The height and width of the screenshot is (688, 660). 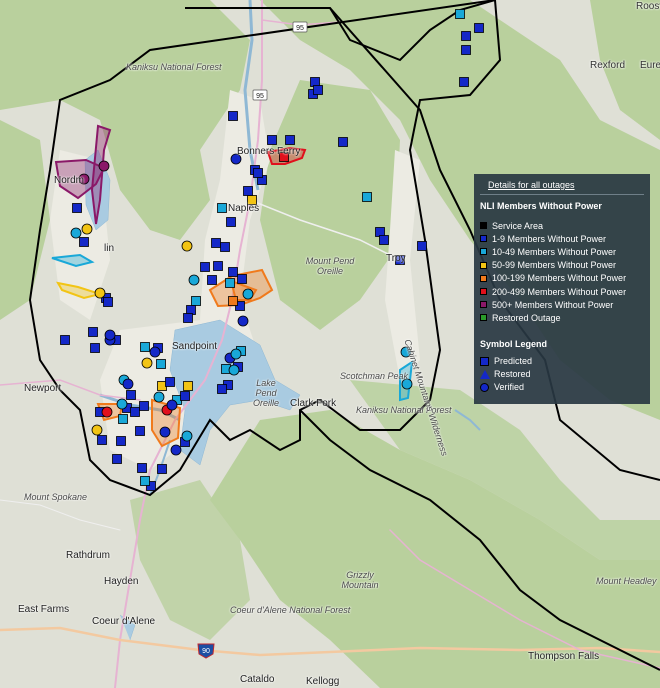 I want to click on label-kaniksu-nf: Kaniksu National Forest, so click(x=174, y=67).